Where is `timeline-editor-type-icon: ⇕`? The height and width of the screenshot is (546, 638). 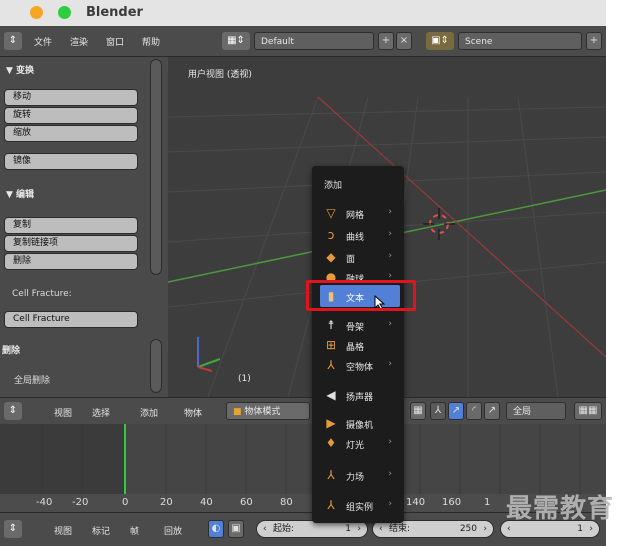
timeline-editor-type-icon: ⇕ is located at coordinates (13, 529).